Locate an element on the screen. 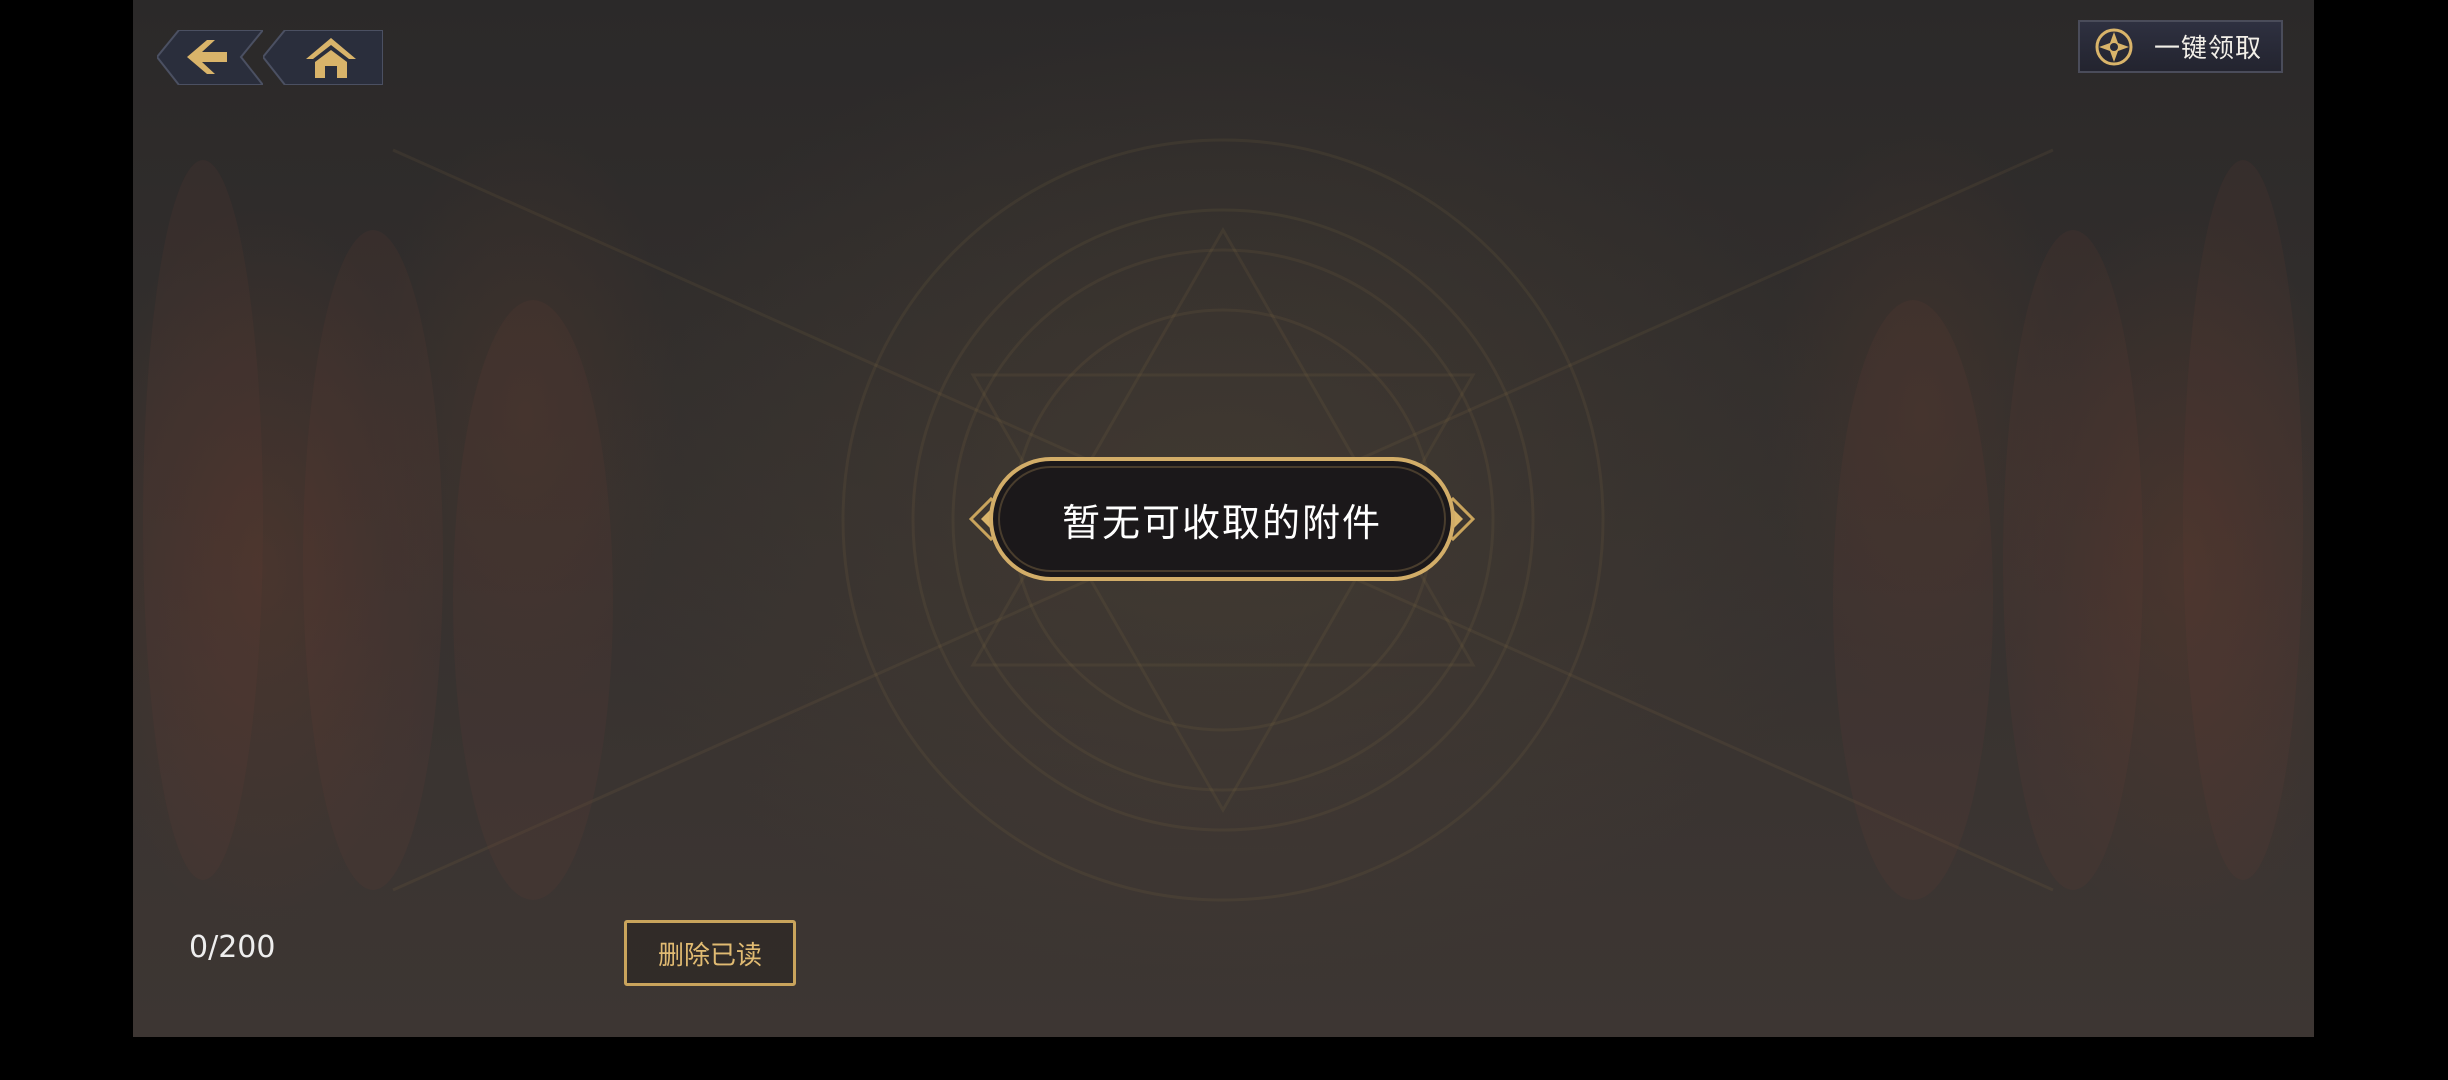 The width and height of the screenshot is (2448, 1080). home-icon is located at coordinates (323, 57).